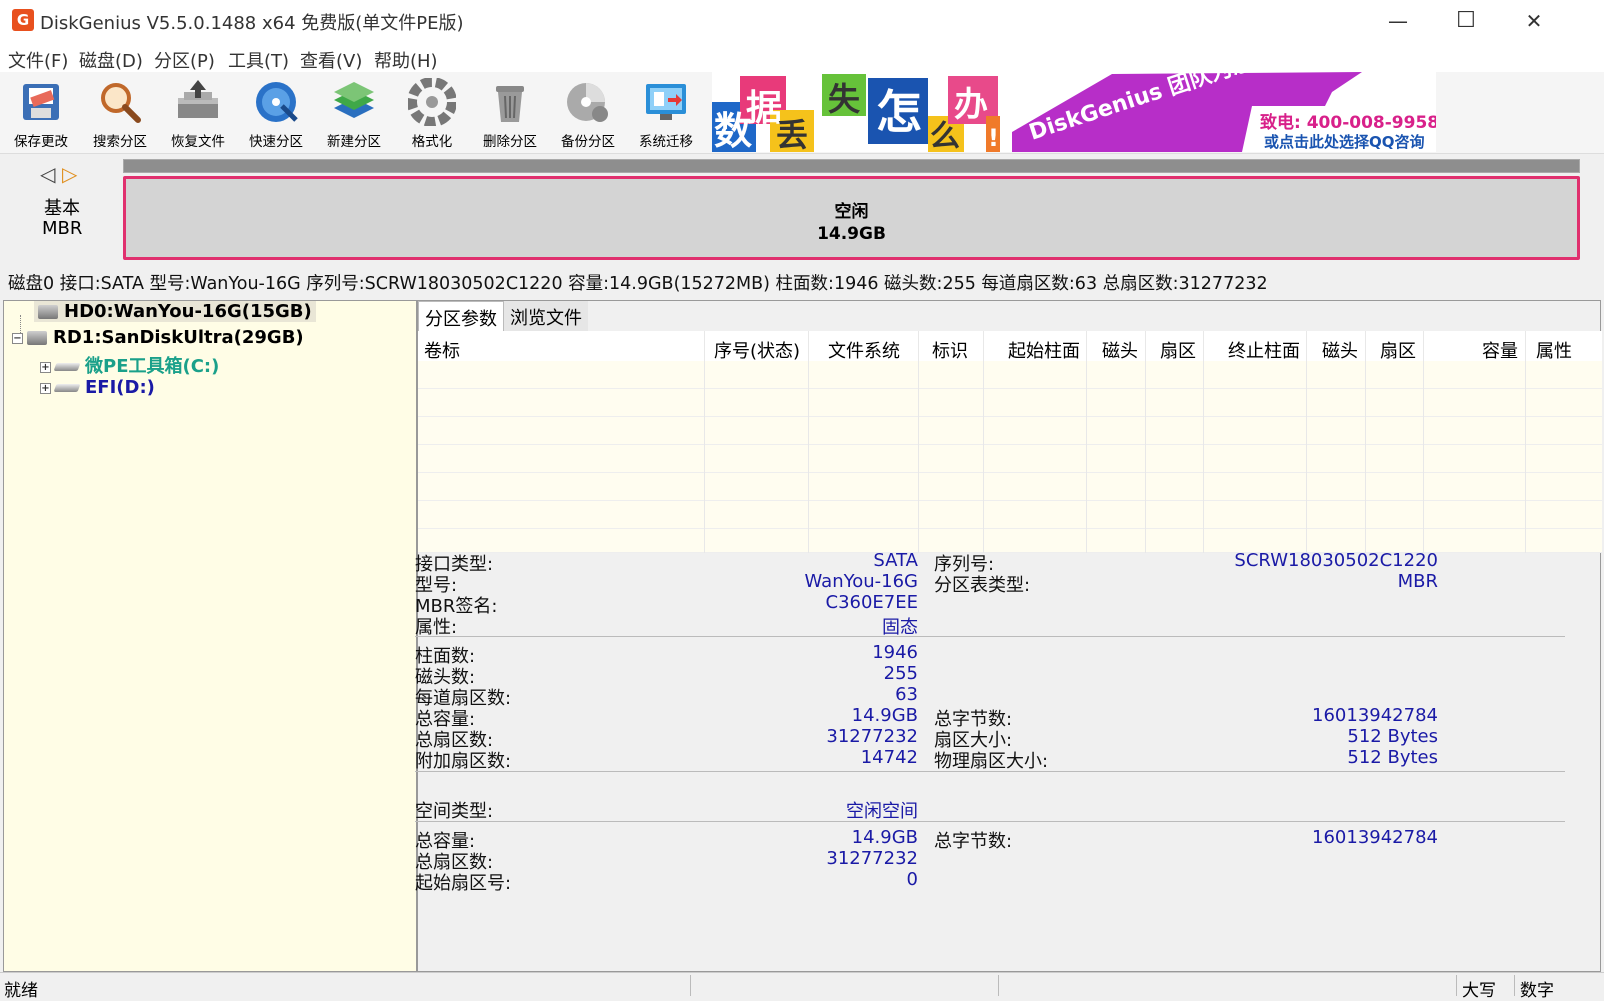 The image size is (1604, 1001). Describe the element at coordinates (331, 60) in the screenshot. I see `menu-view: 查看(V)` at that location.